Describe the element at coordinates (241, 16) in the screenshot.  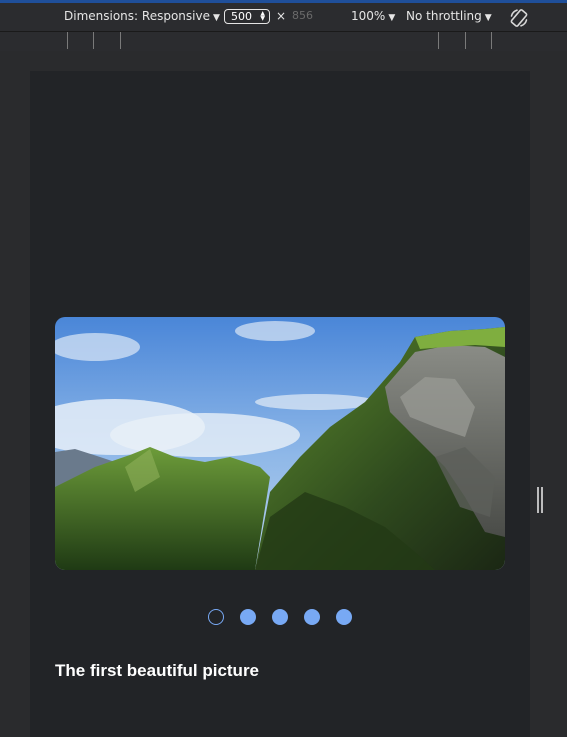
I see `width-value: 500` at that location.